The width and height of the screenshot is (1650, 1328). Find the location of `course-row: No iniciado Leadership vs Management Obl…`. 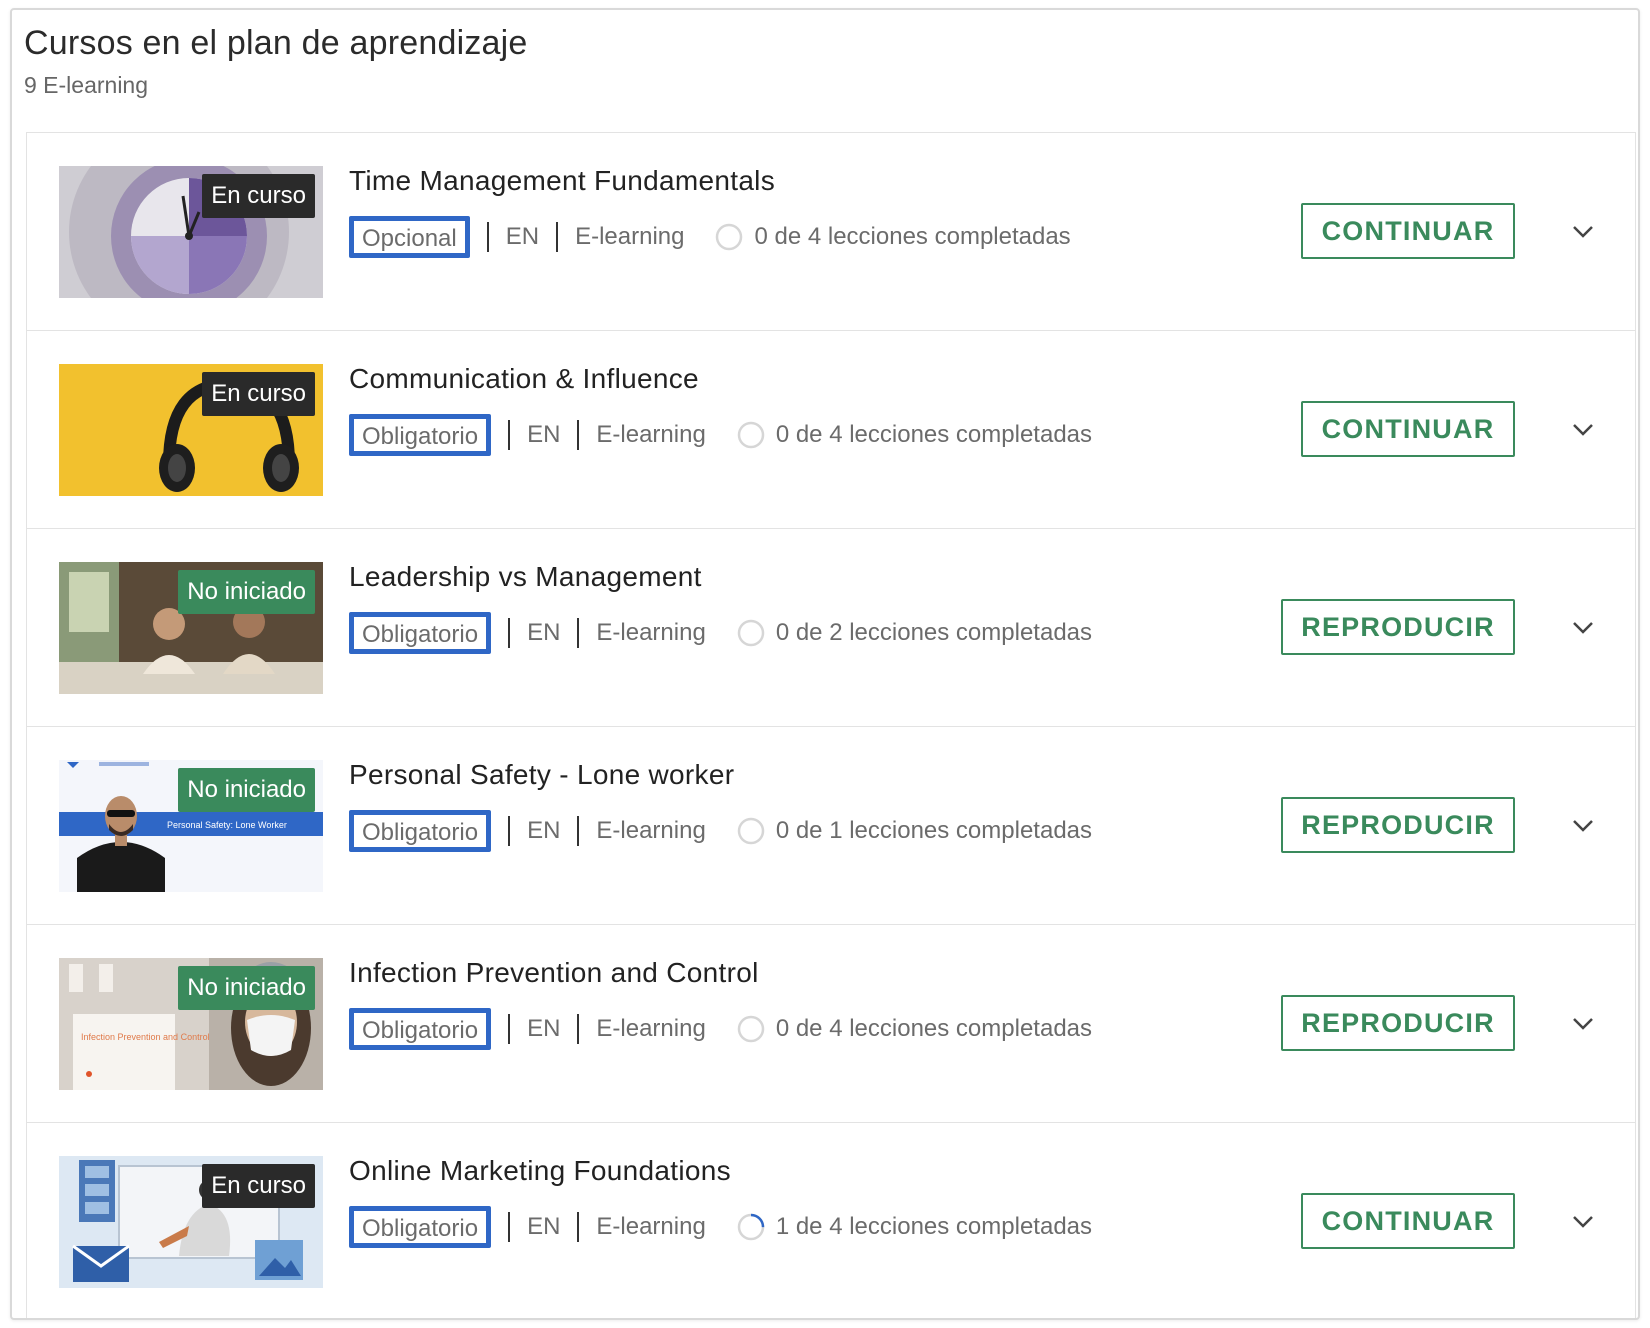

course-row: No iniciado Leadership vs Management Obl… is located at coordinates (831, 628).